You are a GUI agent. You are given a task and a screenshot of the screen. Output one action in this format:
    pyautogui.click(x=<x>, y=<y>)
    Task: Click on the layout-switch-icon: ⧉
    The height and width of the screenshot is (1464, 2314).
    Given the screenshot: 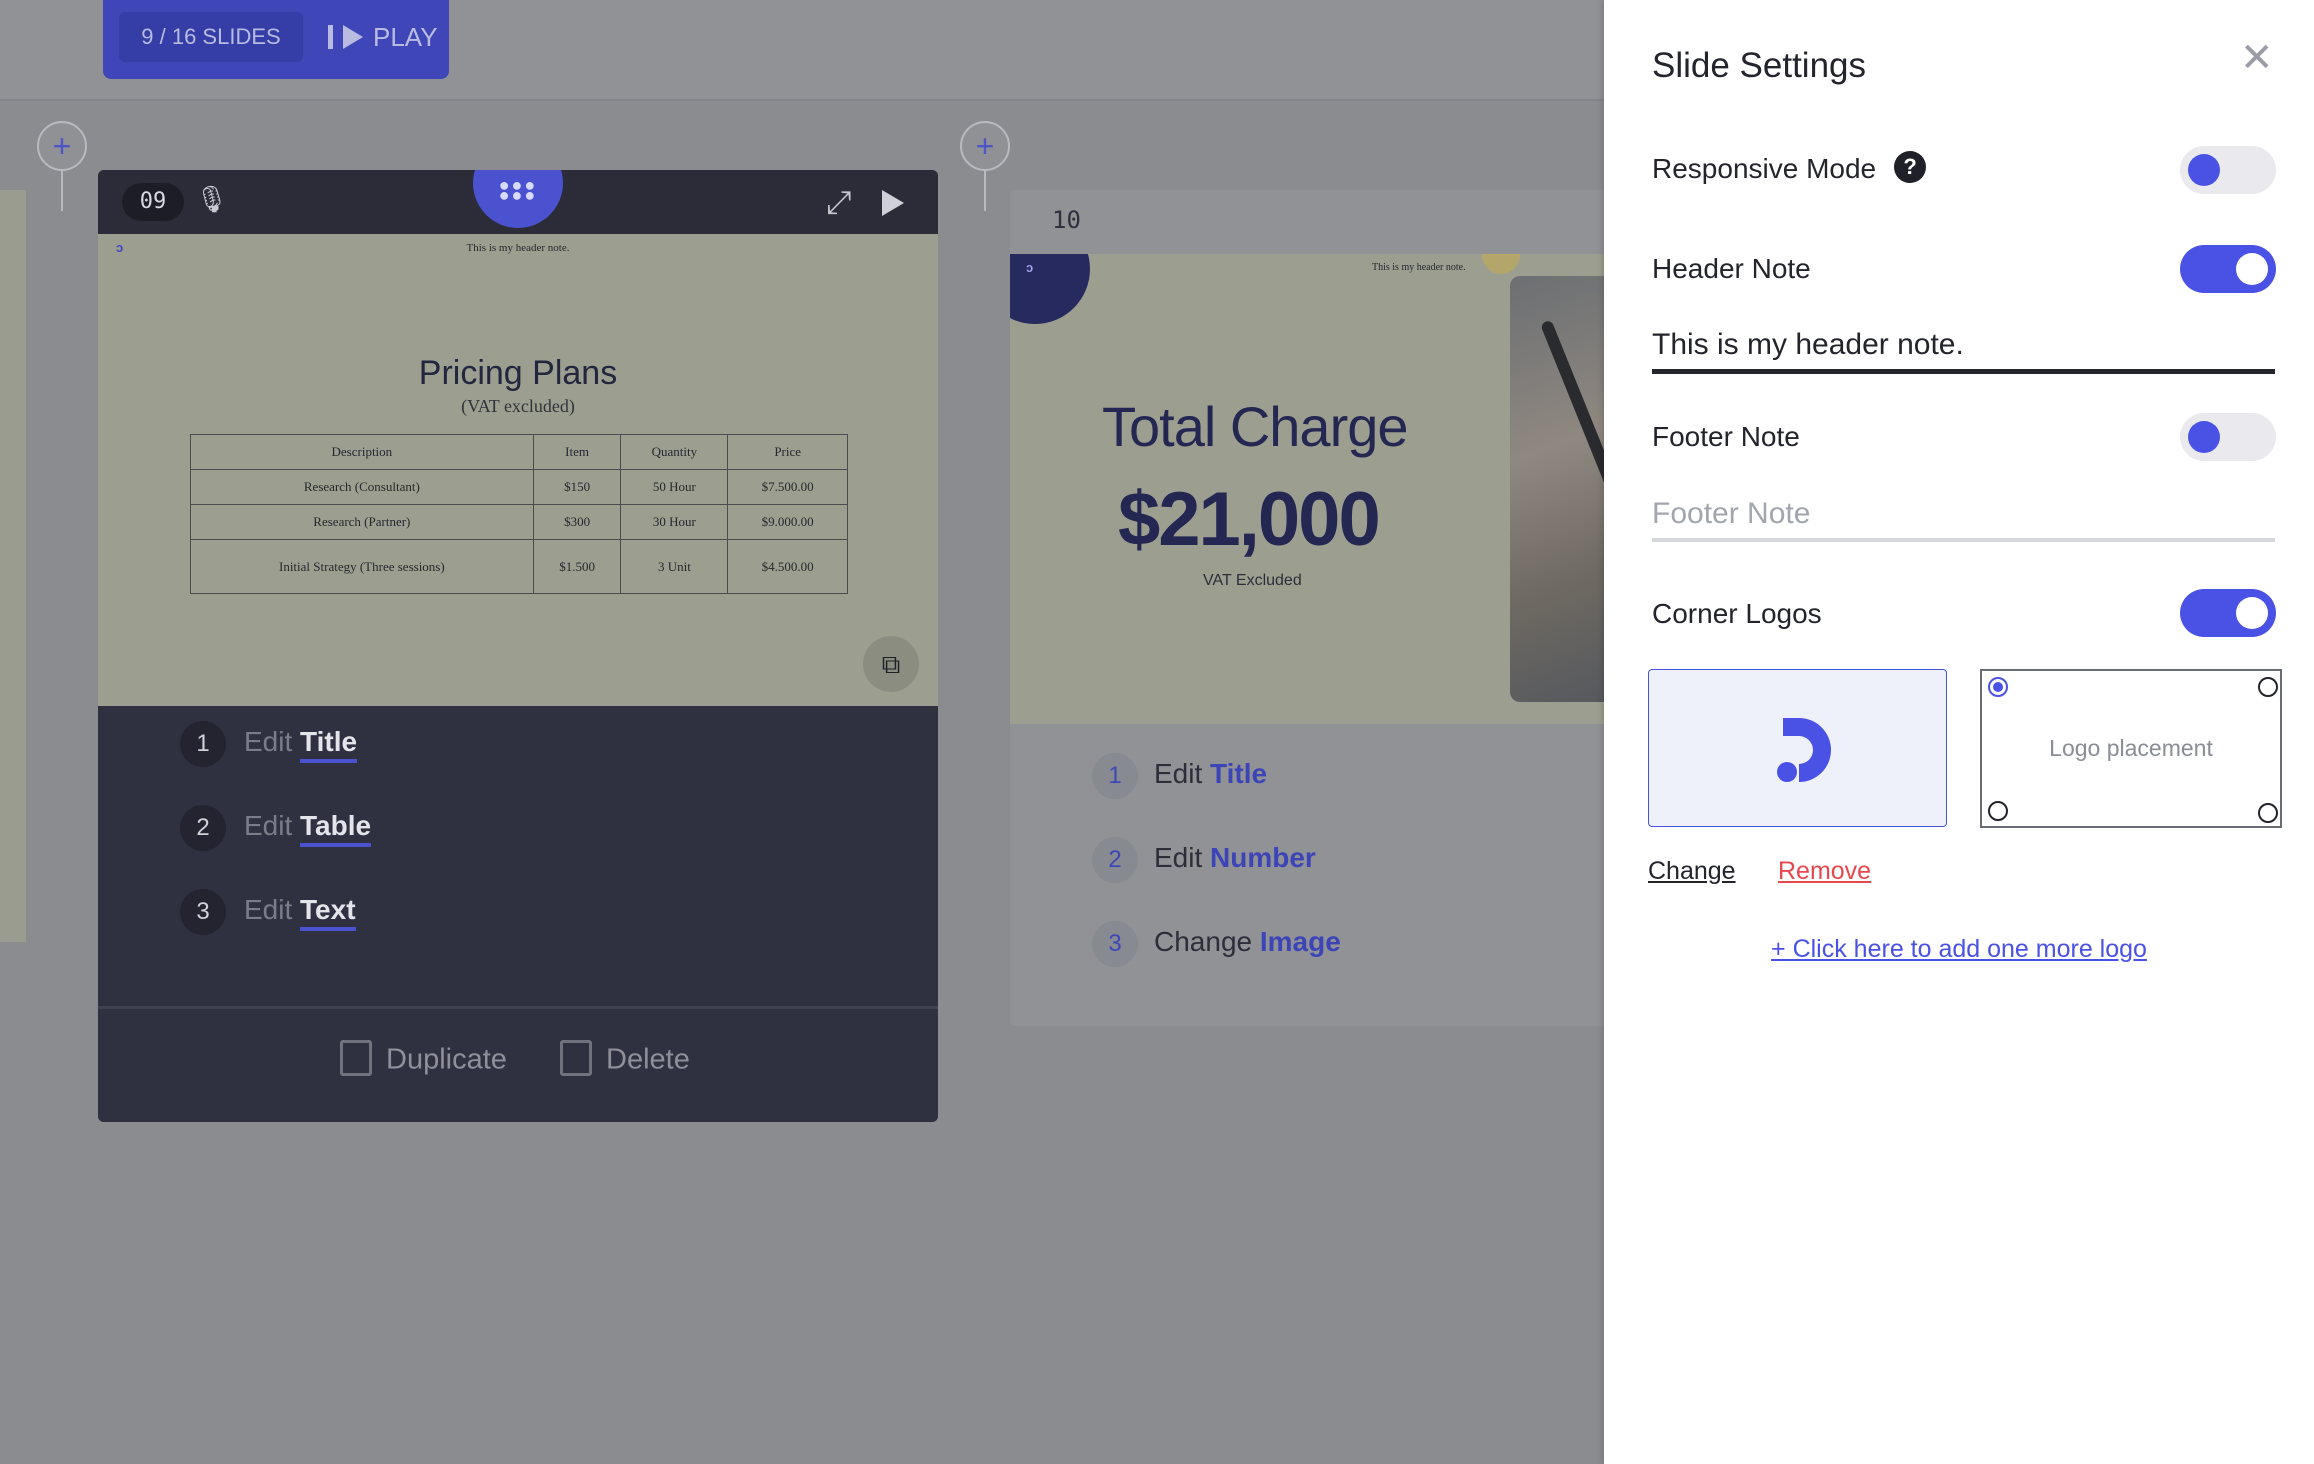 What is the action you would take?
    pyautogui.click(x=891, y=664)
    